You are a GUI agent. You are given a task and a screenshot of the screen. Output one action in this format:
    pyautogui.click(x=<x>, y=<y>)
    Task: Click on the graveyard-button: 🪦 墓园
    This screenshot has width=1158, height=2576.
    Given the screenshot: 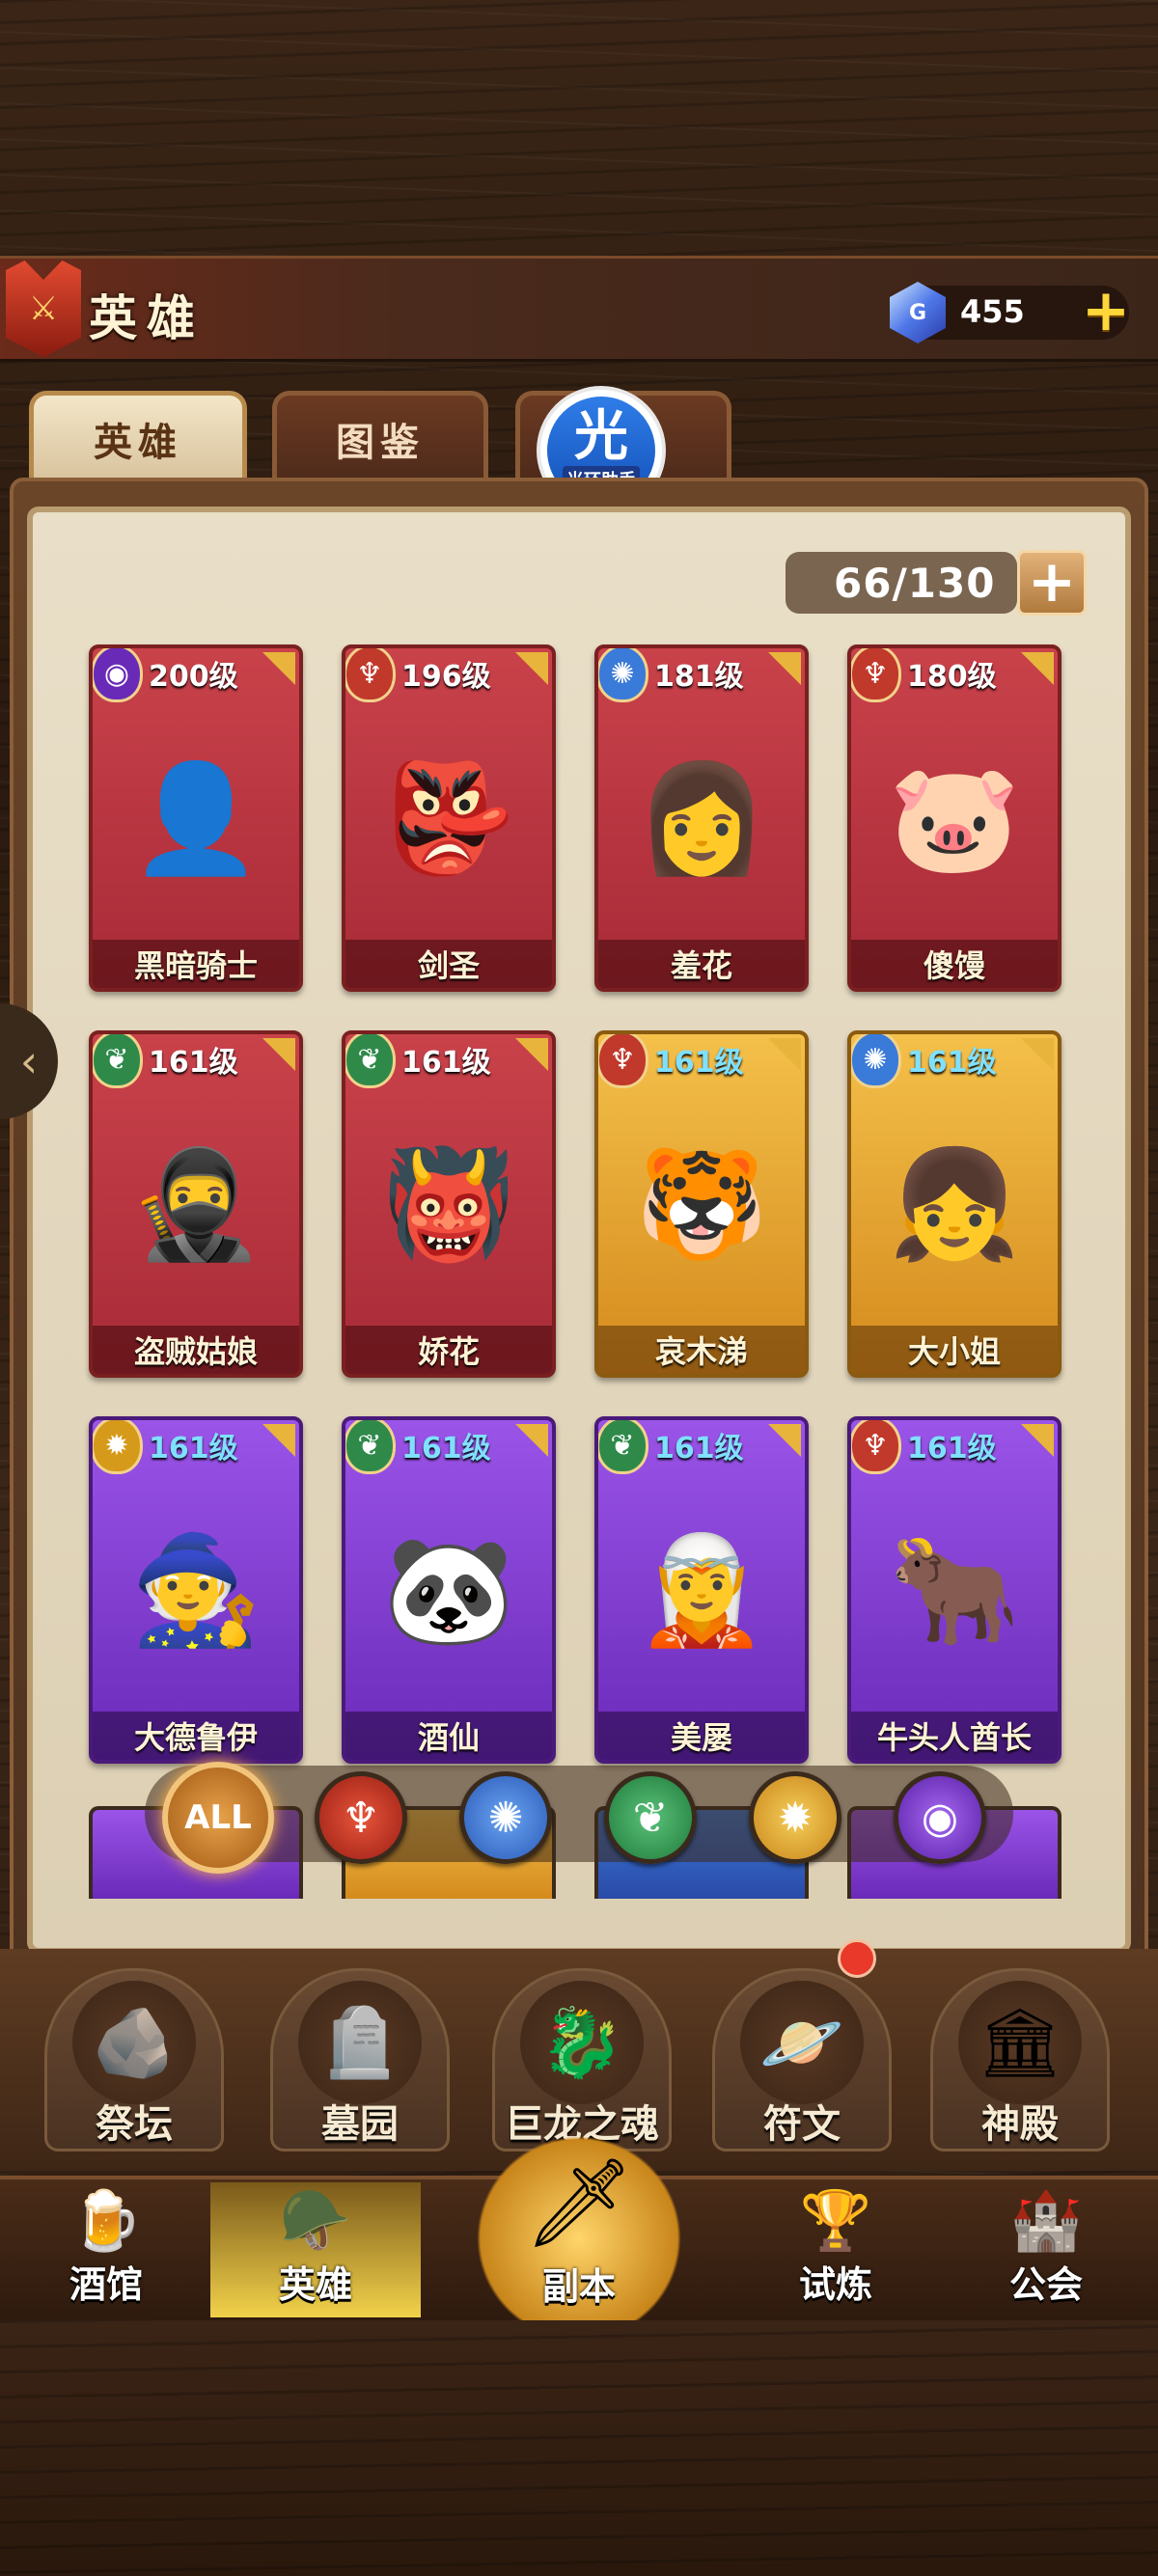 What is the action you would take?
    pyautogui.click(x=360, y=2059)
    